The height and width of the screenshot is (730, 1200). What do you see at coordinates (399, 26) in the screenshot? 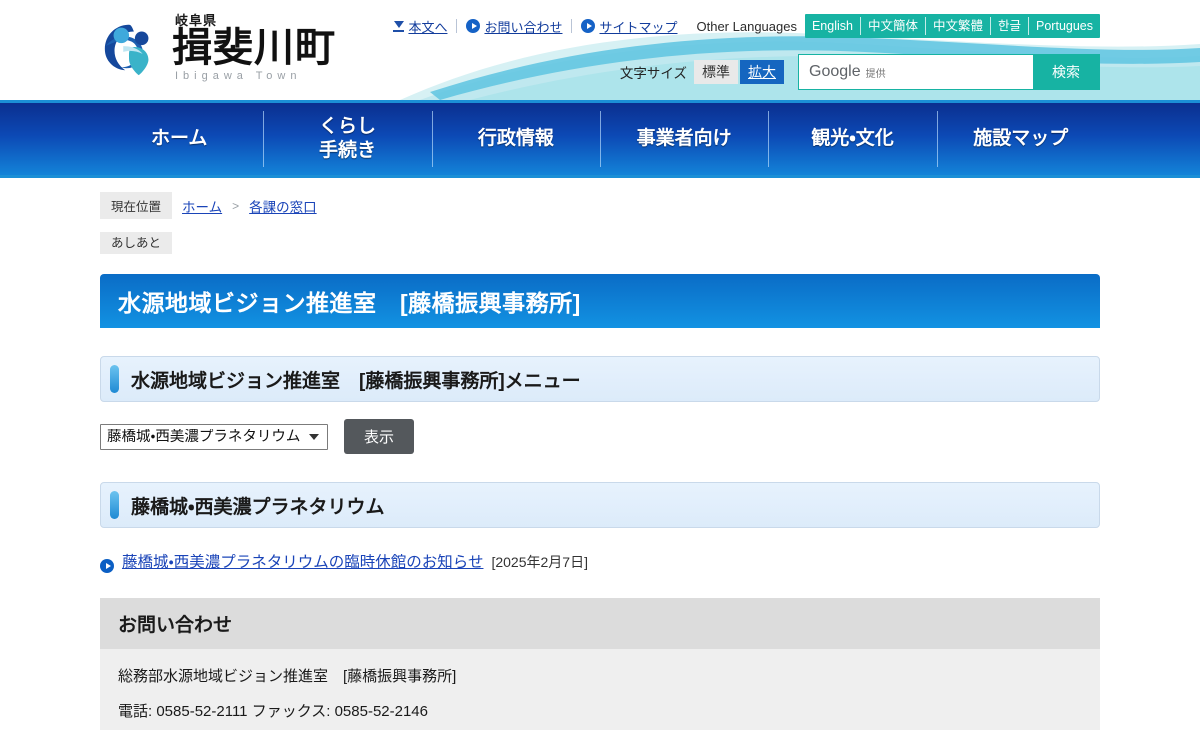
I see `jump-down-icon` at bounding box center [399, 26].